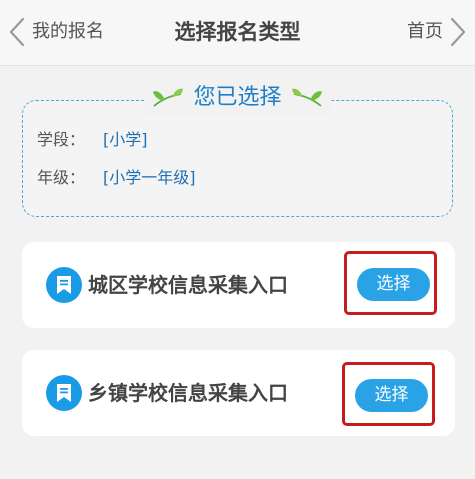 This screenshot has width=475, height=479. Describe the element at coordinates (458, 32) in the screenshot. I see `chevron-right-icon` at that location.